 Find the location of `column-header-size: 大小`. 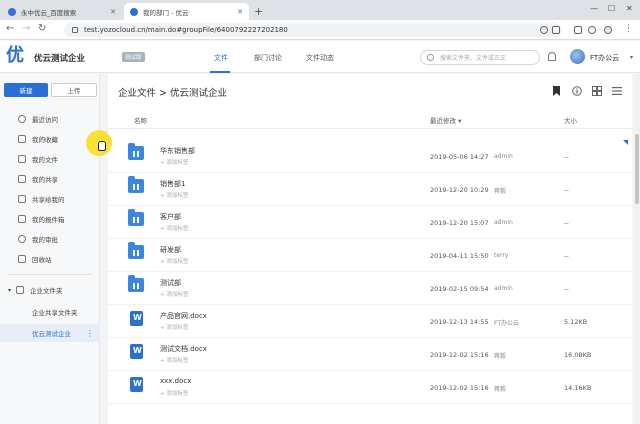

column-header-size: 大小 is located at coordinates (570, 120).